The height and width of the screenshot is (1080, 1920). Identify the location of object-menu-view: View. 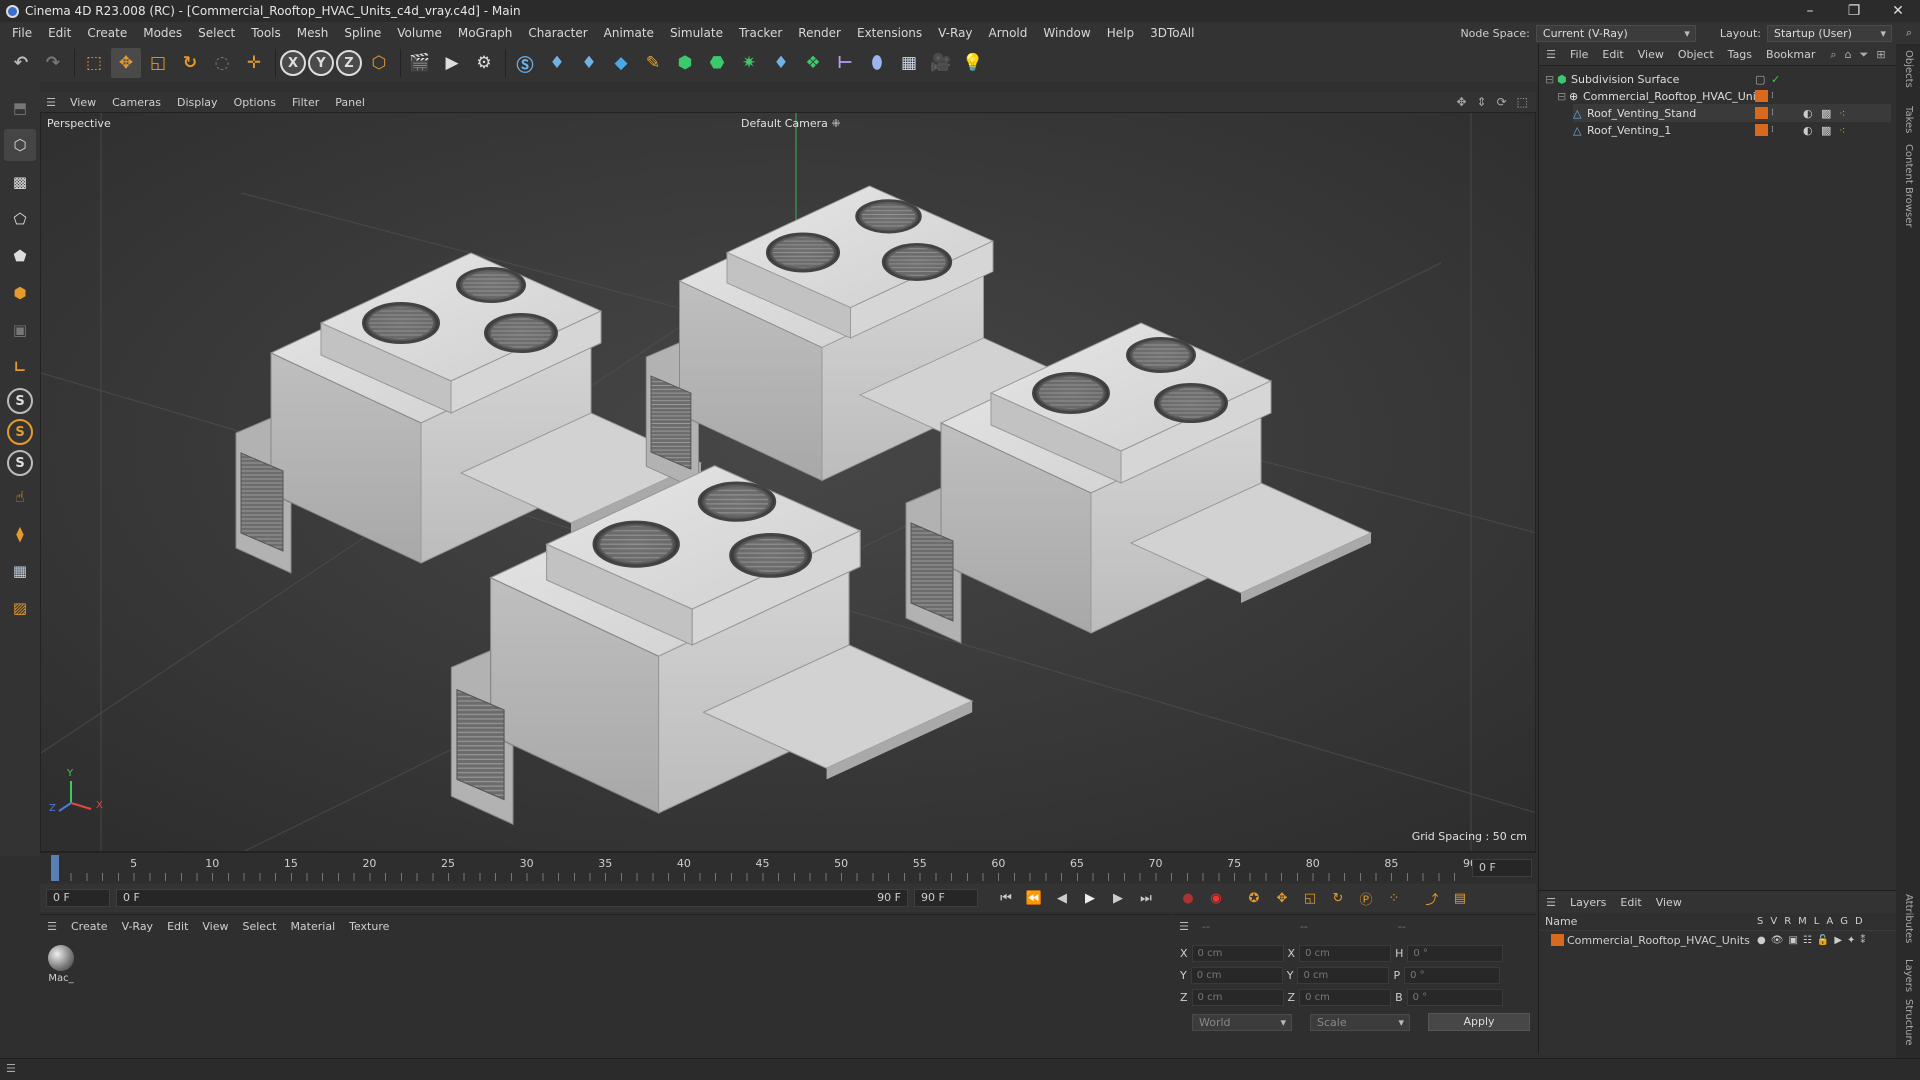
(1651, 54).